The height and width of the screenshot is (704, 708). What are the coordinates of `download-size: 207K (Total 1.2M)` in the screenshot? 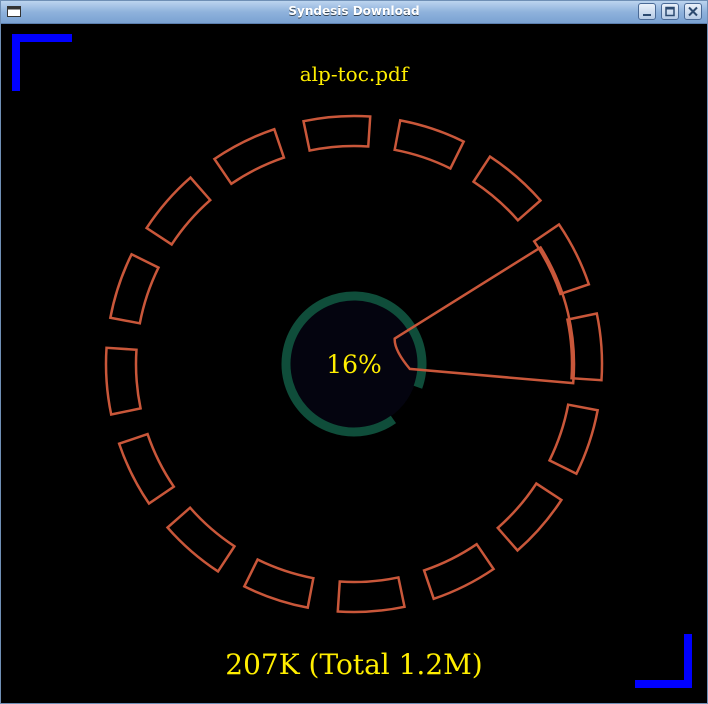 It's located at (354, 664).